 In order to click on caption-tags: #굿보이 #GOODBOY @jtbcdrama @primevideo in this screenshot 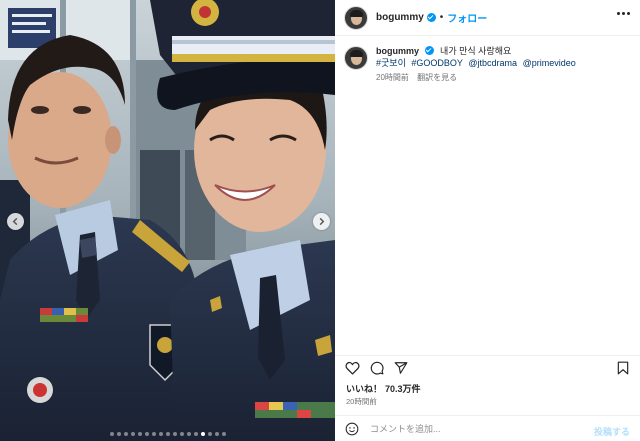, I will do `click(477, 63)`.